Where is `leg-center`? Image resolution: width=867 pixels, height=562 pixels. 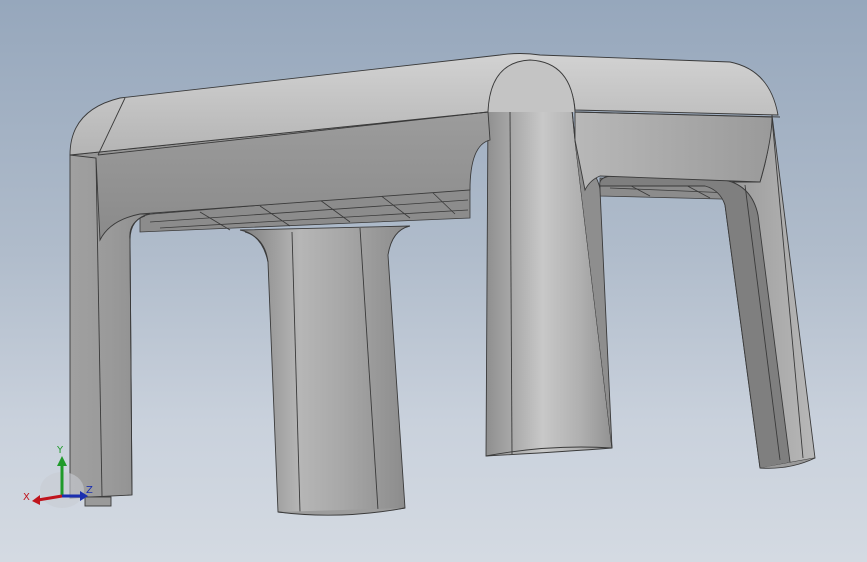
leg-center is located at coordinates (325, 370).